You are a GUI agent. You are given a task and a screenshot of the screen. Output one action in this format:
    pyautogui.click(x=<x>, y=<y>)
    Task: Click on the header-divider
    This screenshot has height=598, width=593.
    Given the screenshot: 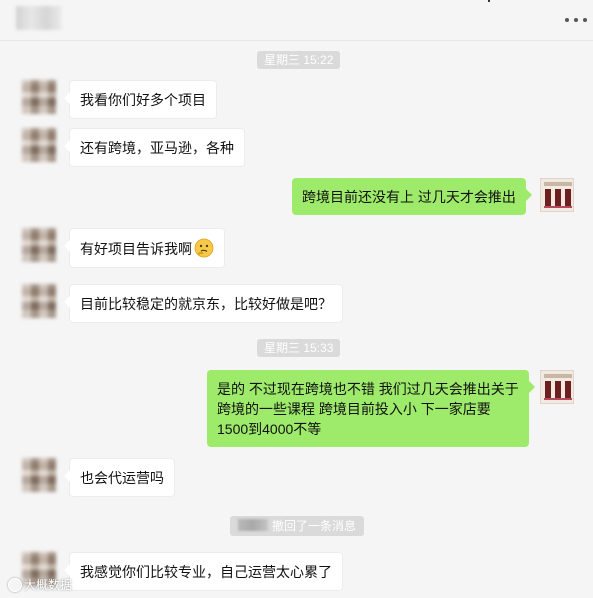 What is the action you would take?
    pyautogui.click(x=296, y=40)
    